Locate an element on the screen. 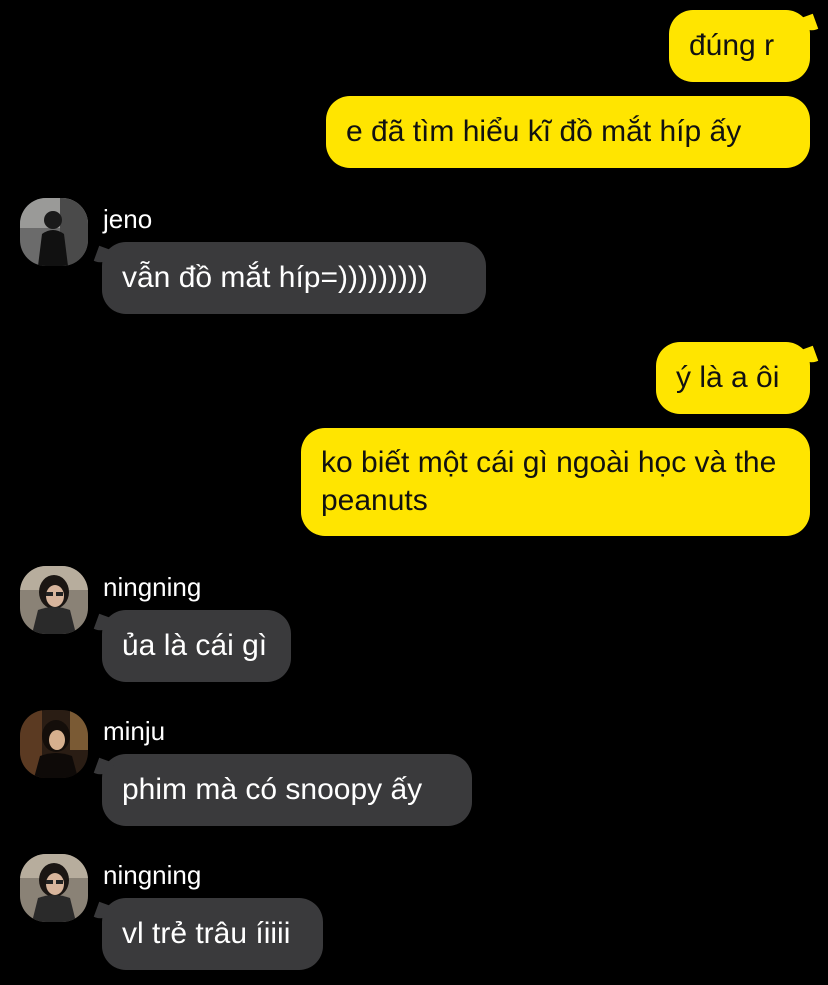  message-text: đúng r is located at coordinates (732, 45).